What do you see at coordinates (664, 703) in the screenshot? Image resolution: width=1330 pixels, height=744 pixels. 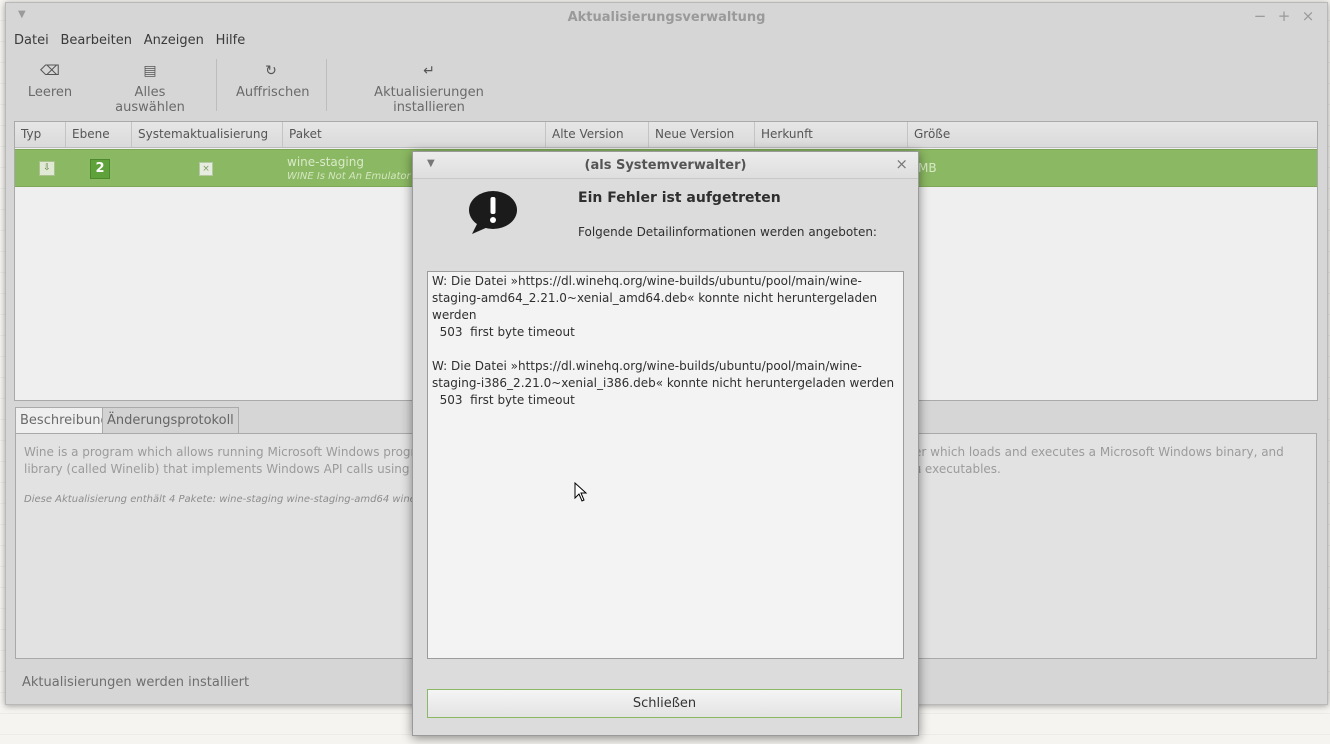 I see `close-button: Schließen` at bounding box center [664, 703].